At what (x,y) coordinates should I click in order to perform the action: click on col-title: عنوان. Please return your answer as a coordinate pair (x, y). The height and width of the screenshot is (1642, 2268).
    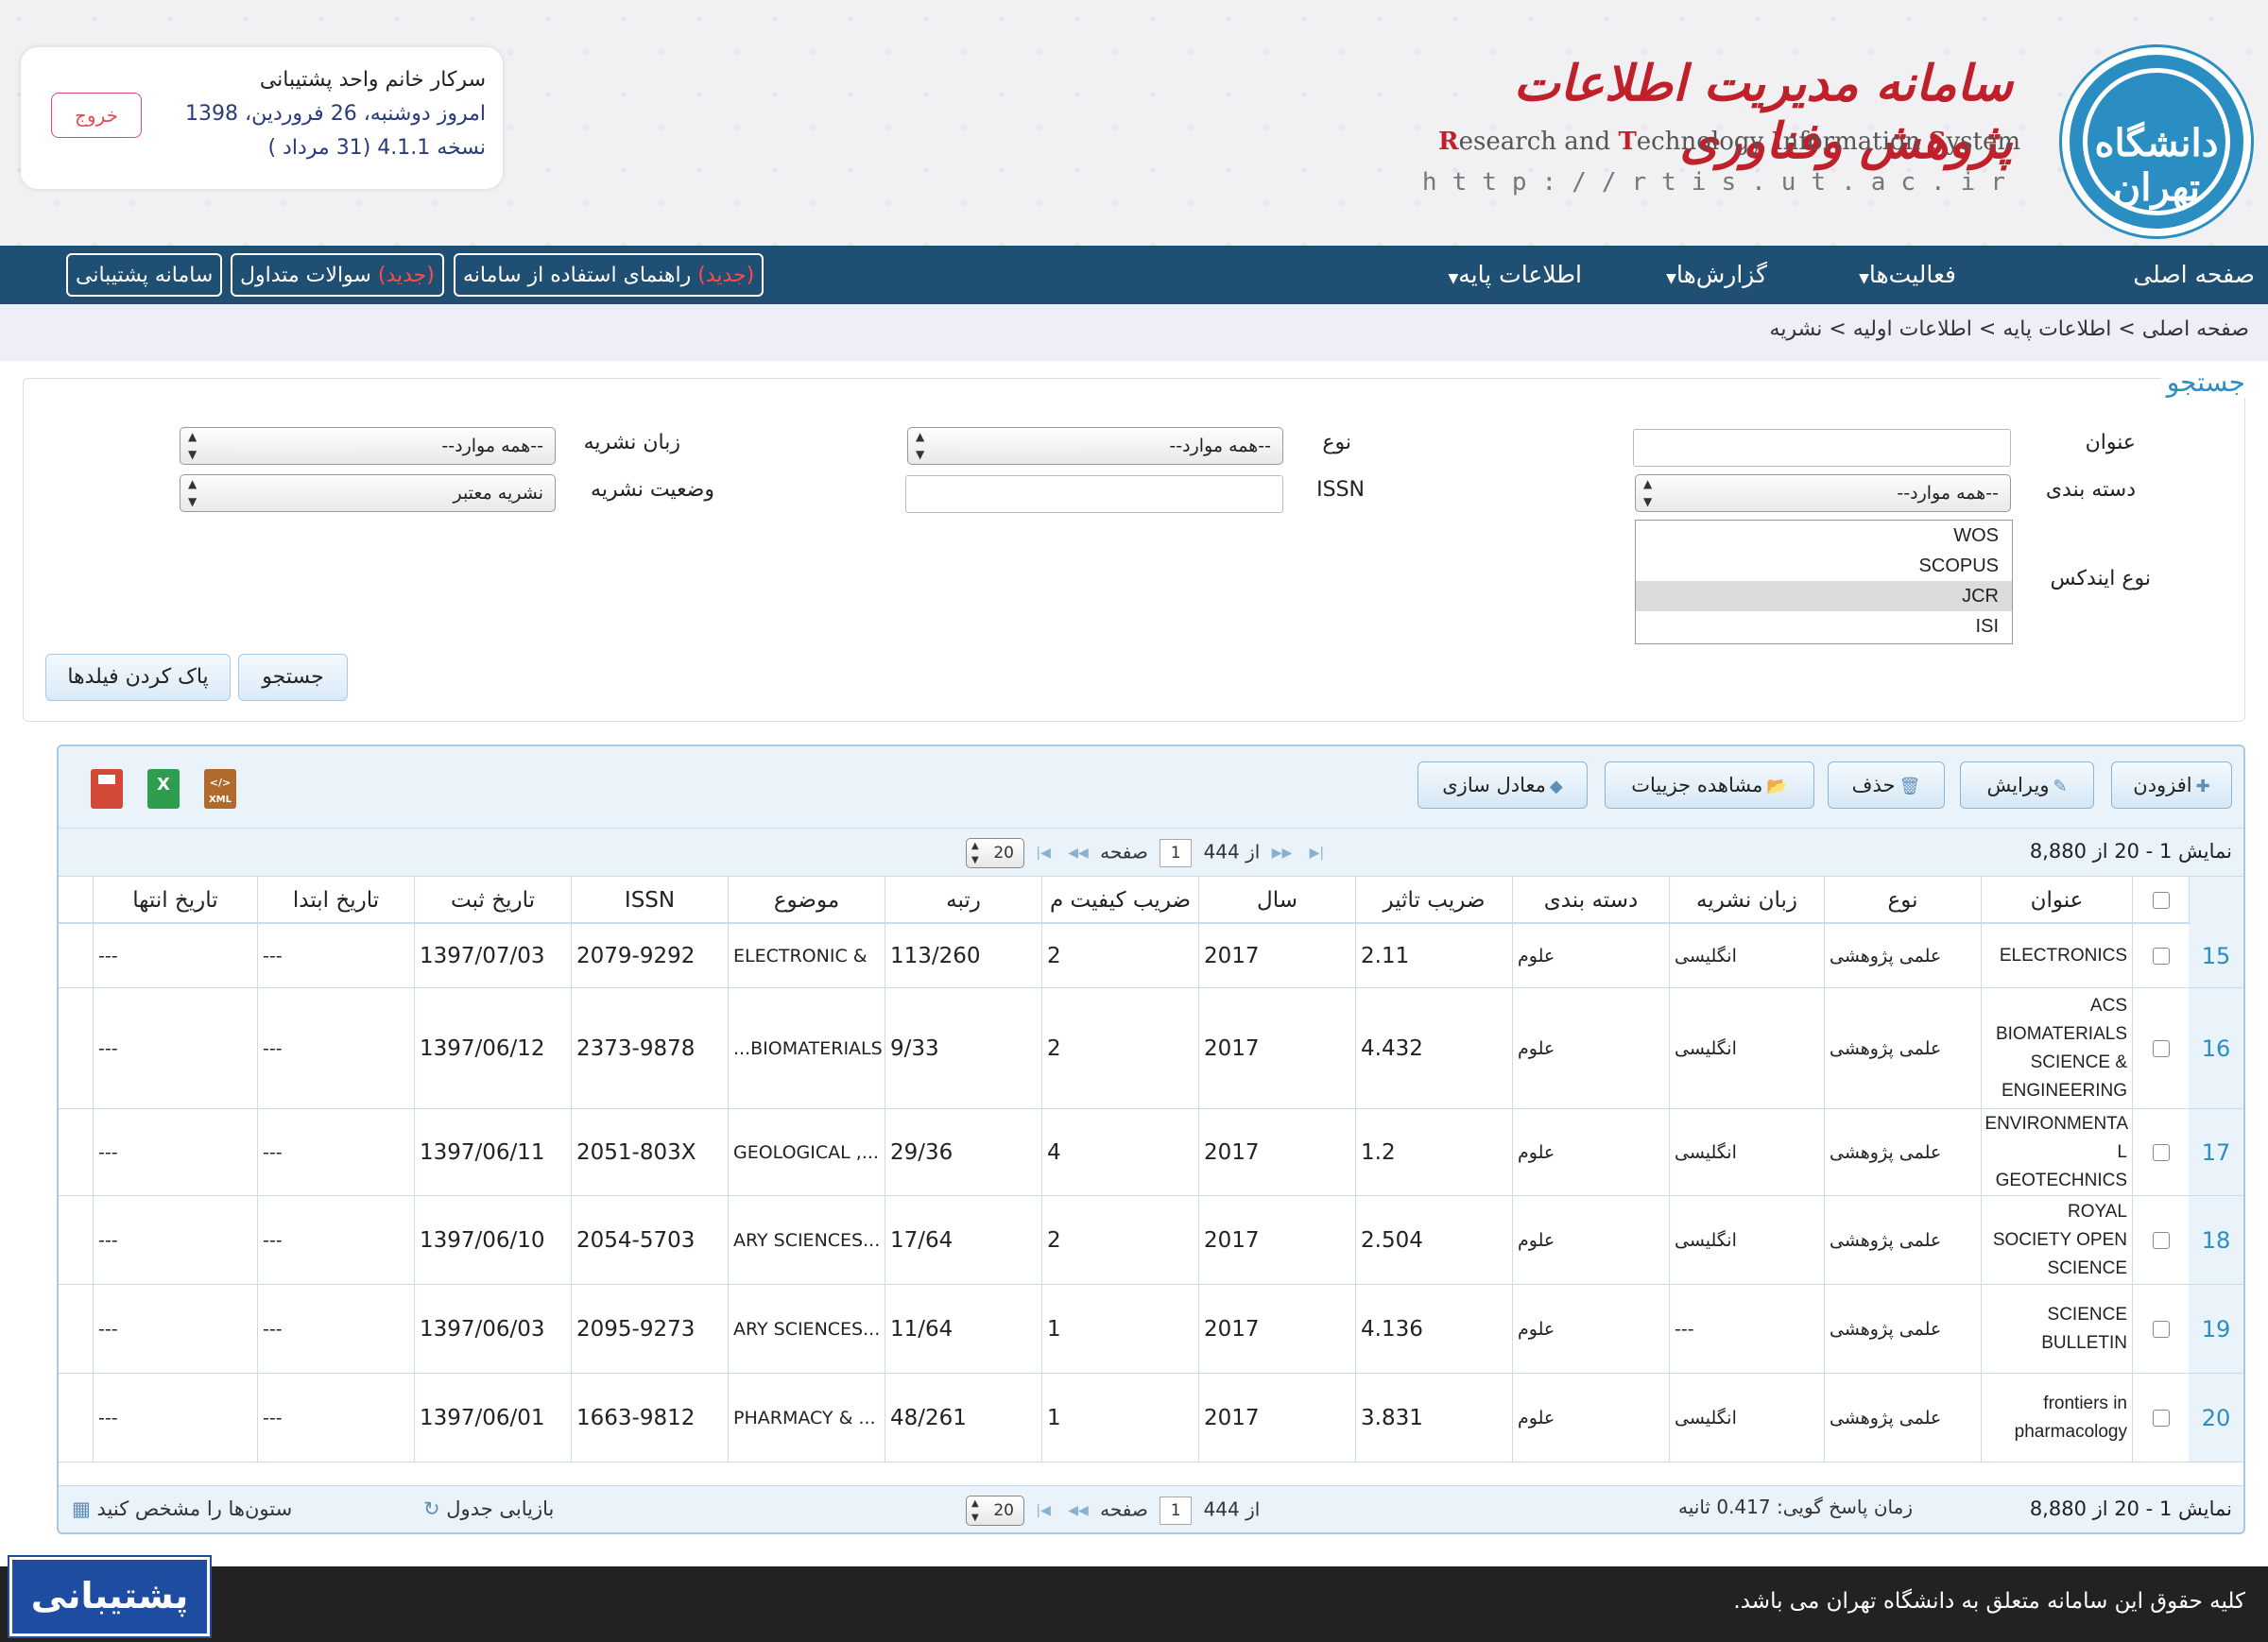
    Looking at the image, I should click on (2056, 900).